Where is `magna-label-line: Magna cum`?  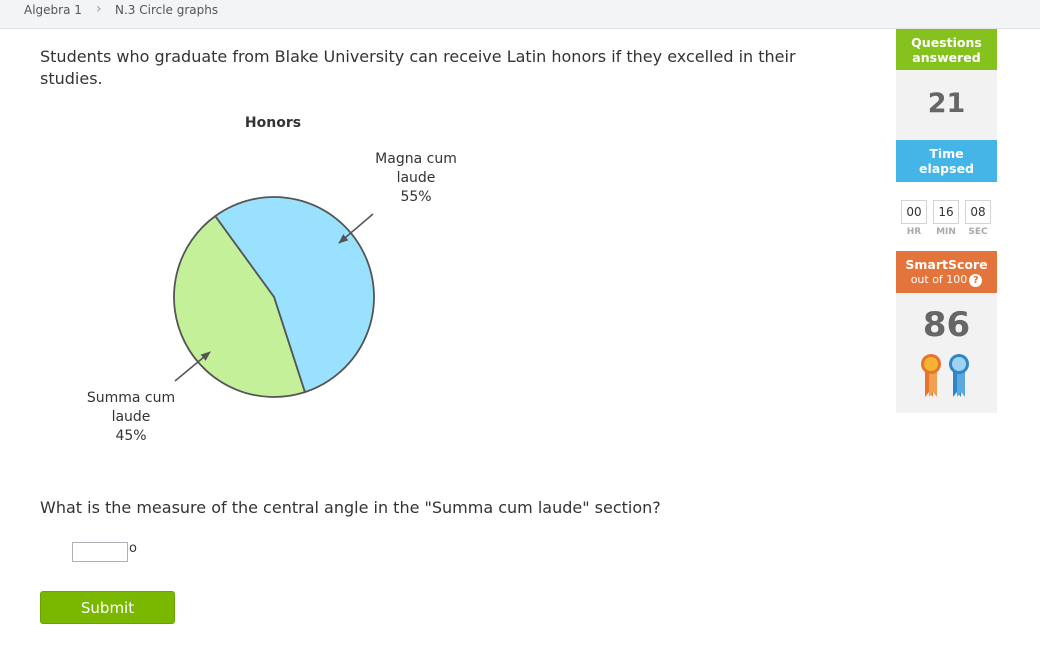 magna-label-line: Magna cum is located at coordinates (416, 159).